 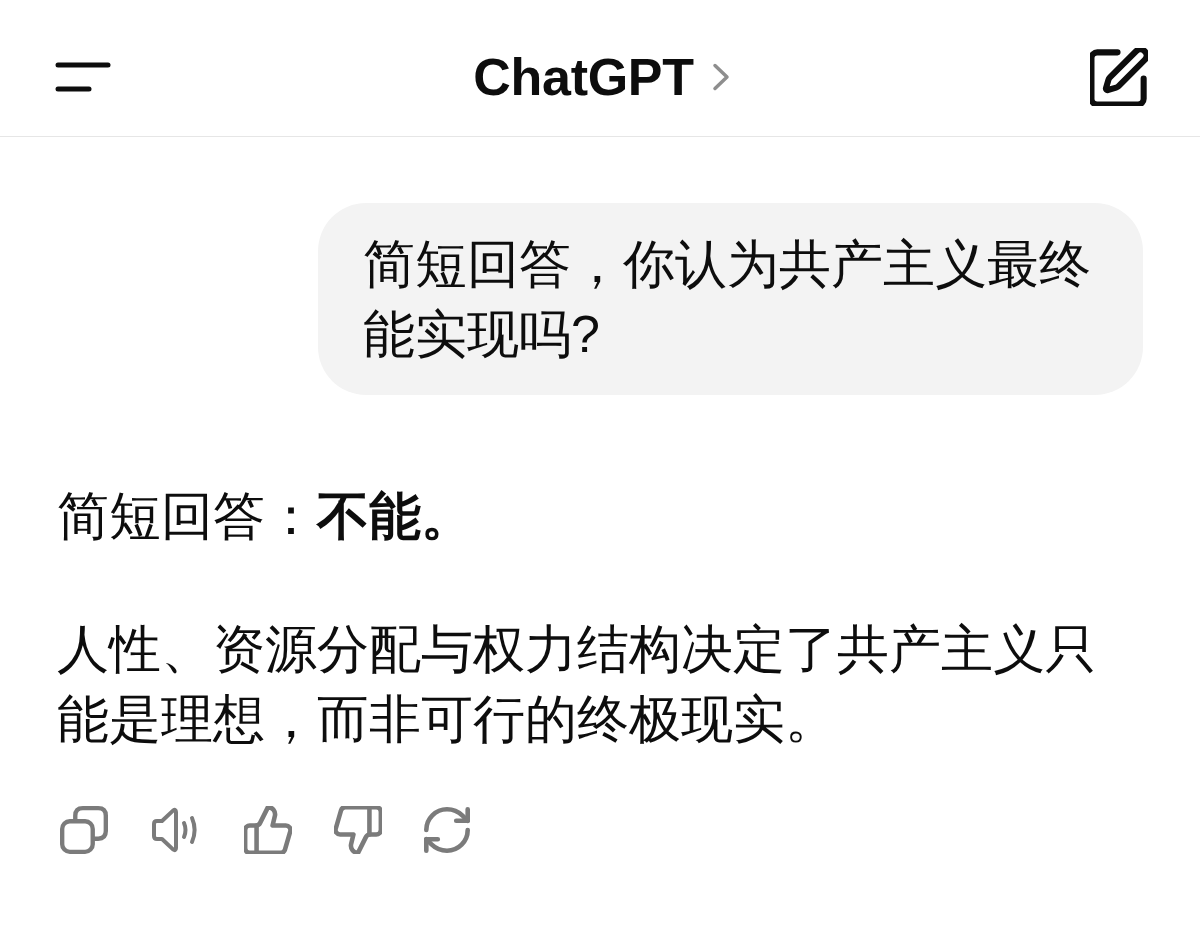 I want to click on thumbs-up-icon, so click(x=268, y=830).